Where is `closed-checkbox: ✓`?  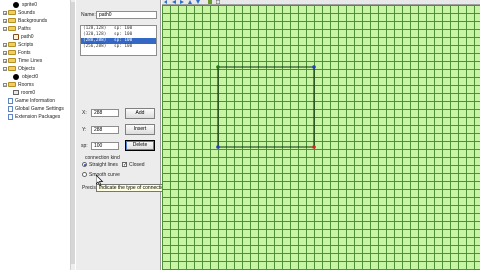
closed-checkbox: ✓ is located at coordinates (125, 165).